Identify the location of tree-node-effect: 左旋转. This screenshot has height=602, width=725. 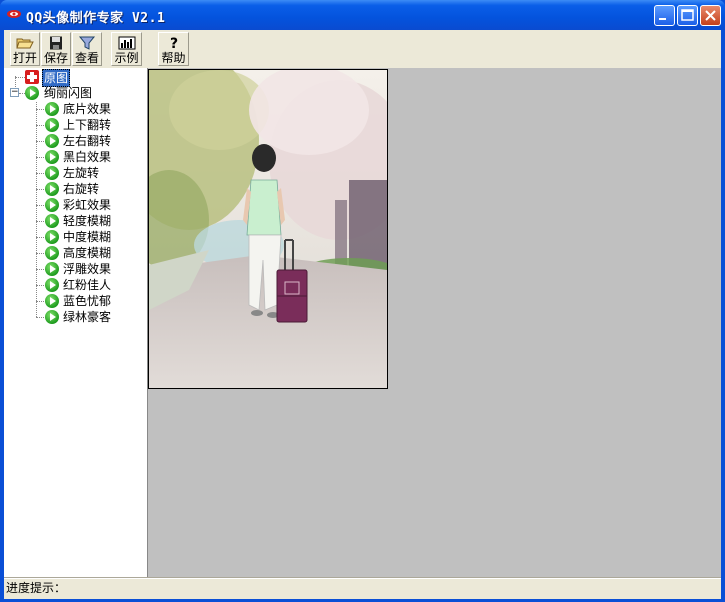
(75, 173).